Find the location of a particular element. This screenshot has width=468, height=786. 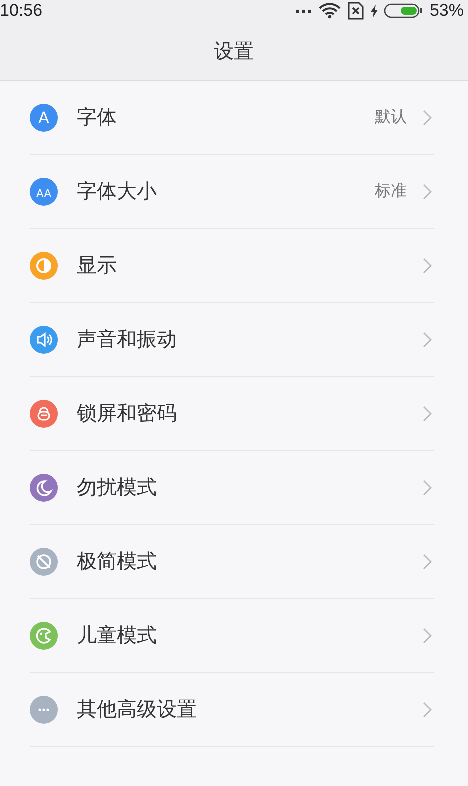

status-time: 10:56 is located at coordinates (21, 11).